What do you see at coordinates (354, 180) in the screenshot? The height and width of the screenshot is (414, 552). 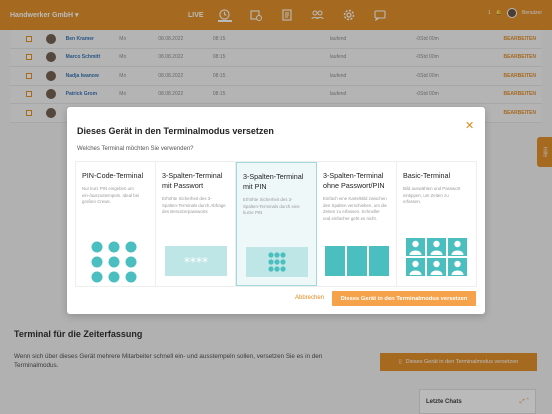 I see `option-title: 3-Spalten-Terminal ohne Passwort/PIN` at bounding box center [354, 180].